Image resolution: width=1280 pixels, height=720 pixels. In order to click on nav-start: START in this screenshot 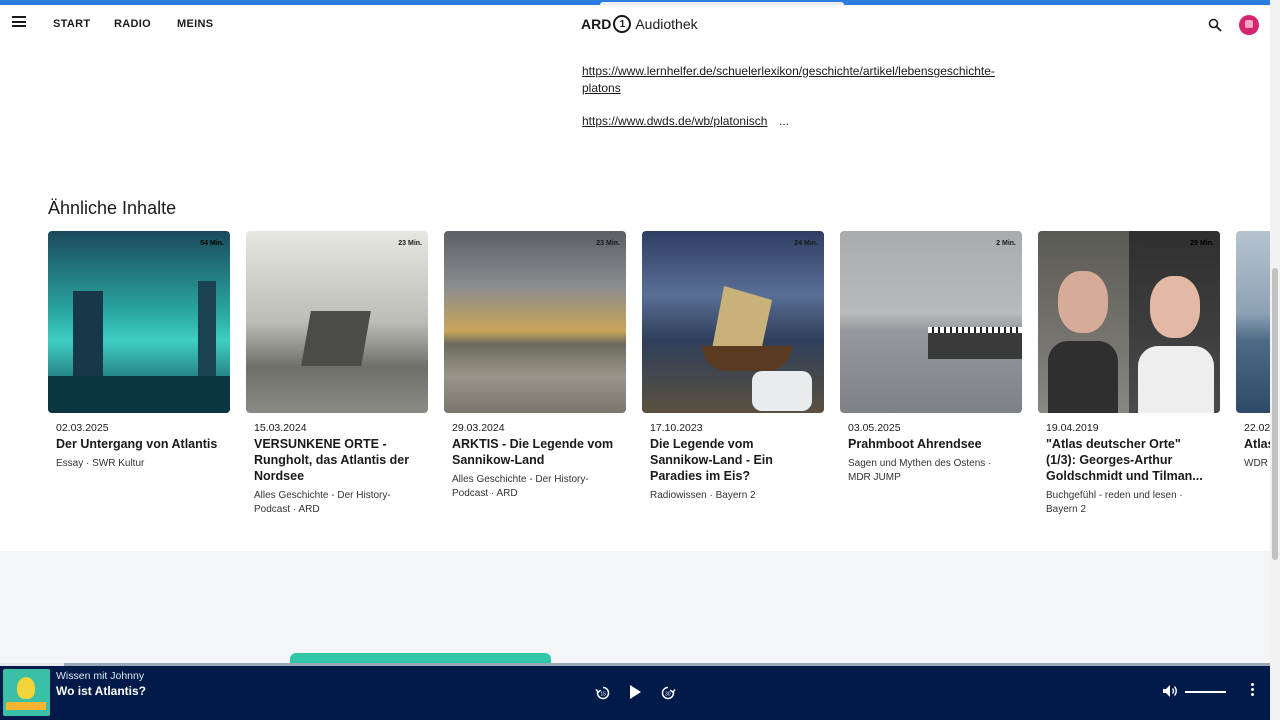, I will do `click(71, 24)`.